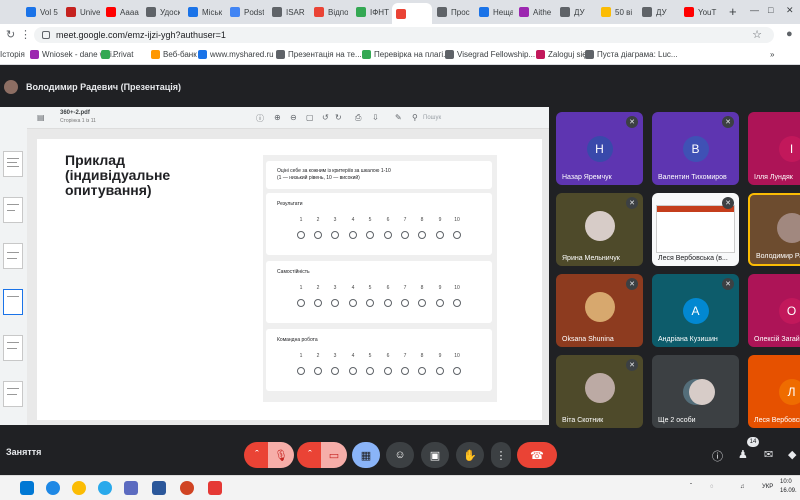 The height and width of the screenshot is (500, 800). Describe the element at coordinates (695, 310) in the screenshot. I see `participant-tile: A Андріана Кузишин ✕` at that location.